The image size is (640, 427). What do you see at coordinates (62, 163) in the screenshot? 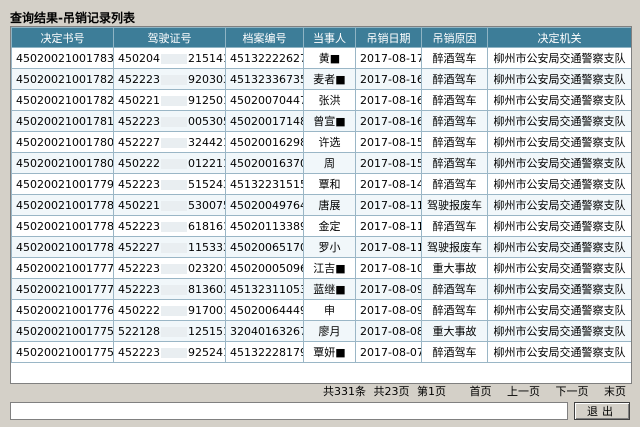
I see `cell-decision-no: 450200210017802` at bounding box center [62, 163].